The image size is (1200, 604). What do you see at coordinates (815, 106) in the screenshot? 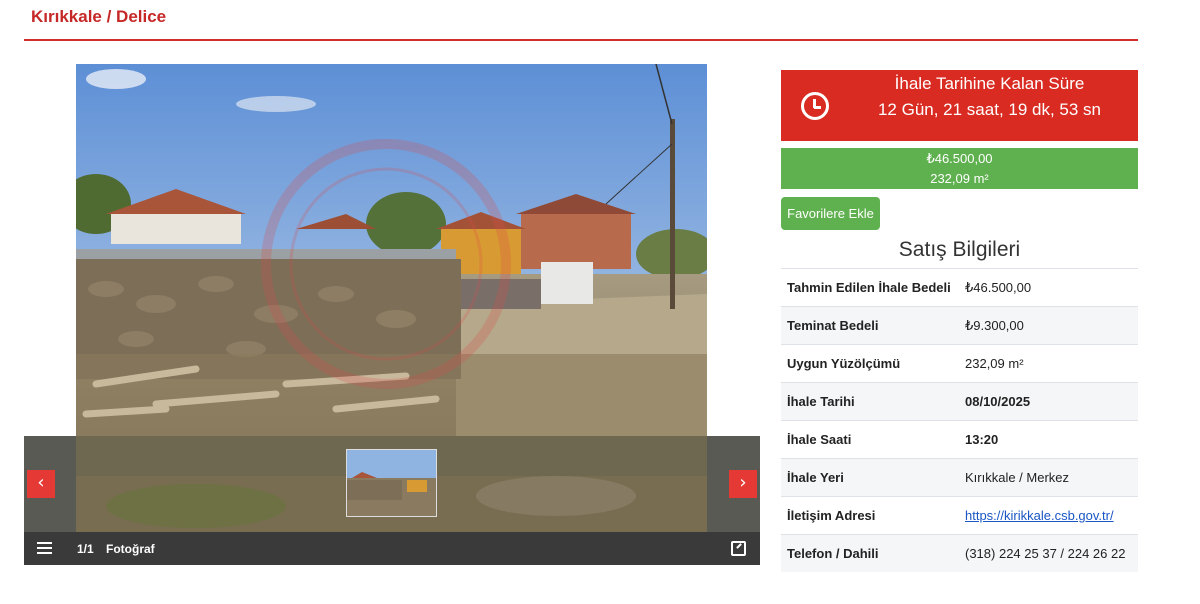
I see `clock-icon` at bounding box center [815, 106].